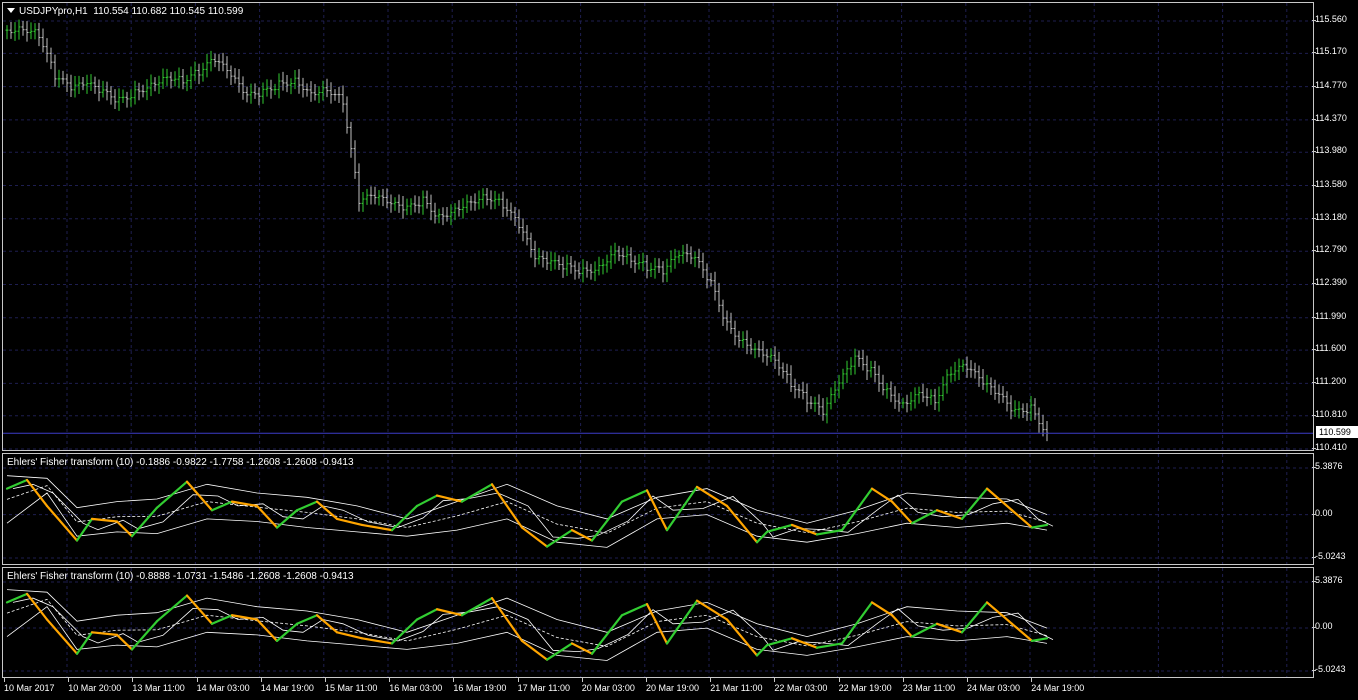 Image resolution: width=1358 pixels, height=700 pixels. Describe the element at coordinates (1329, 183) in the screenshot. I see `price-tick: 113.580` at that location.